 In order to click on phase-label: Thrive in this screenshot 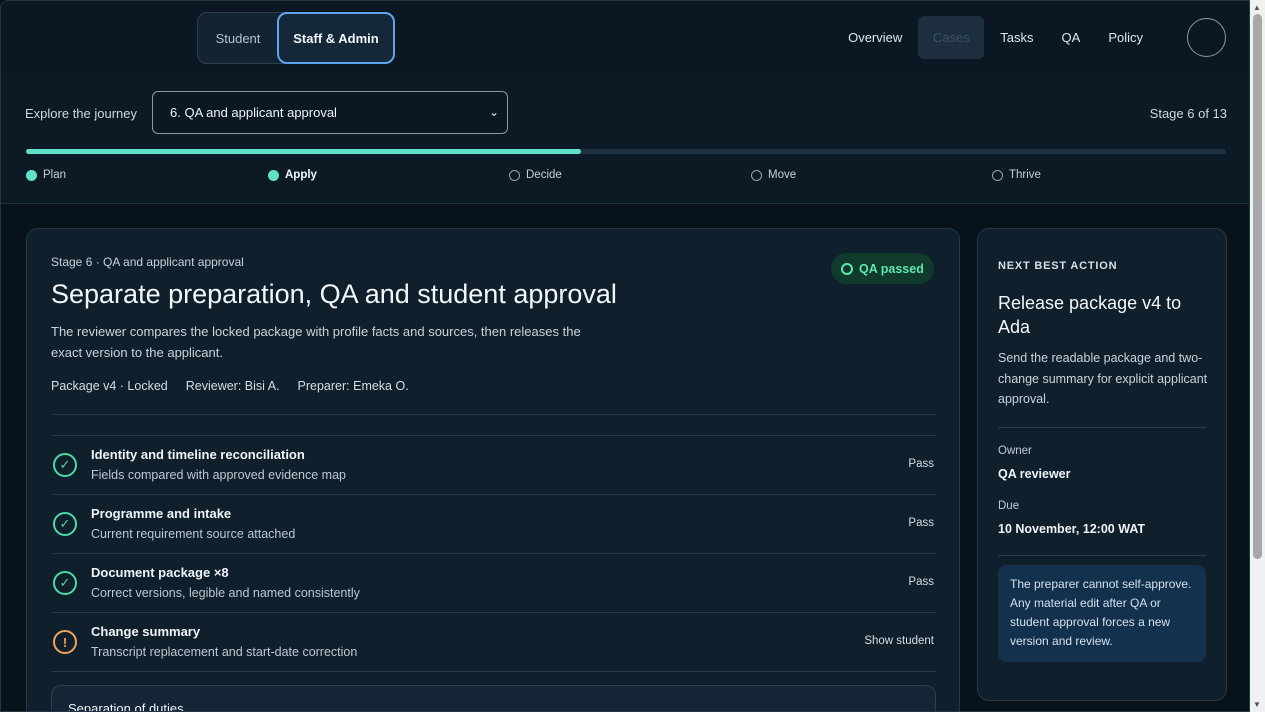, I will do `click(1025, 175)`.